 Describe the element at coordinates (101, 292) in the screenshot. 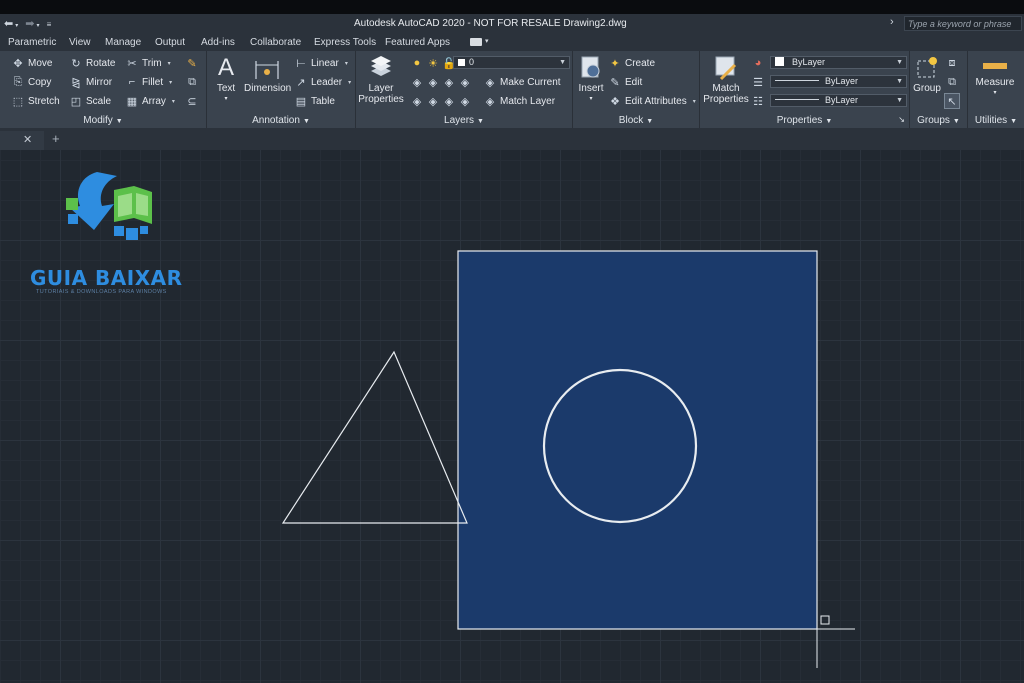

I see `logo-tagline: TUTORIAIS & DOWNLOADS PARA WINDOWS` at that location.